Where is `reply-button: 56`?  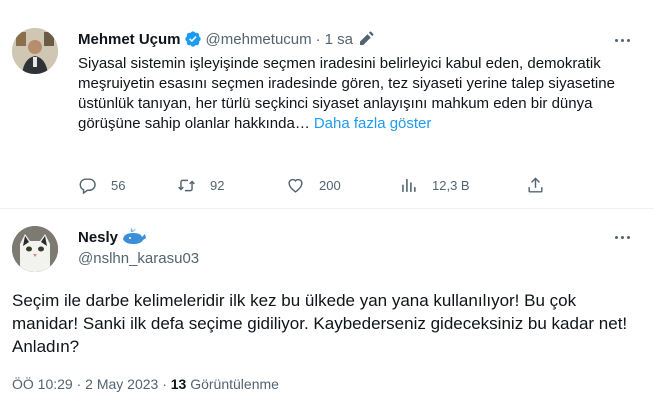 reply-button: 56 is located at coordinates (101, 185).